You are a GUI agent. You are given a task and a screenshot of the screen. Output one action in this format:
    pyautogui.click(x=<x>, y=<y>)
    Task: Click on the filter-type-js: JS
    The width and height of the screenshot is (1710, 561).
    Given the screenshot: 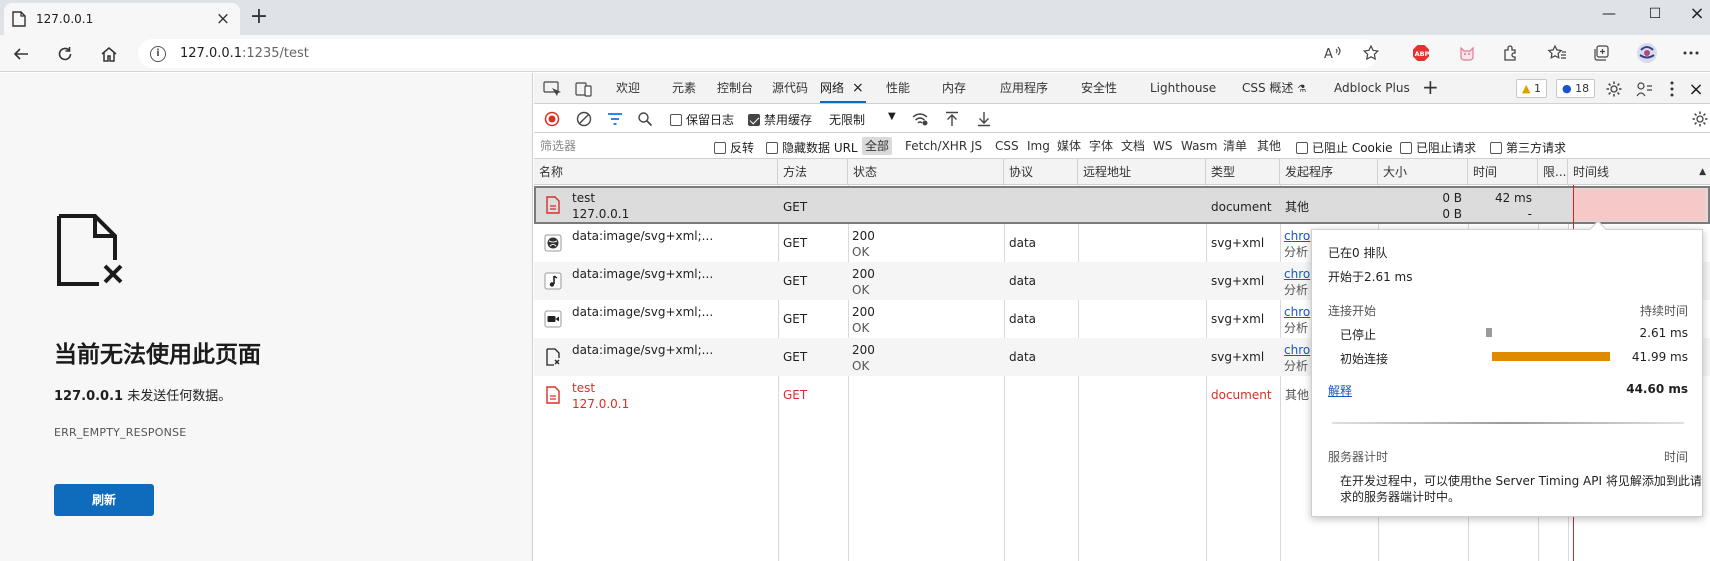 What is the action you would take?
    pyautogui.click(x=976, y=146)
    